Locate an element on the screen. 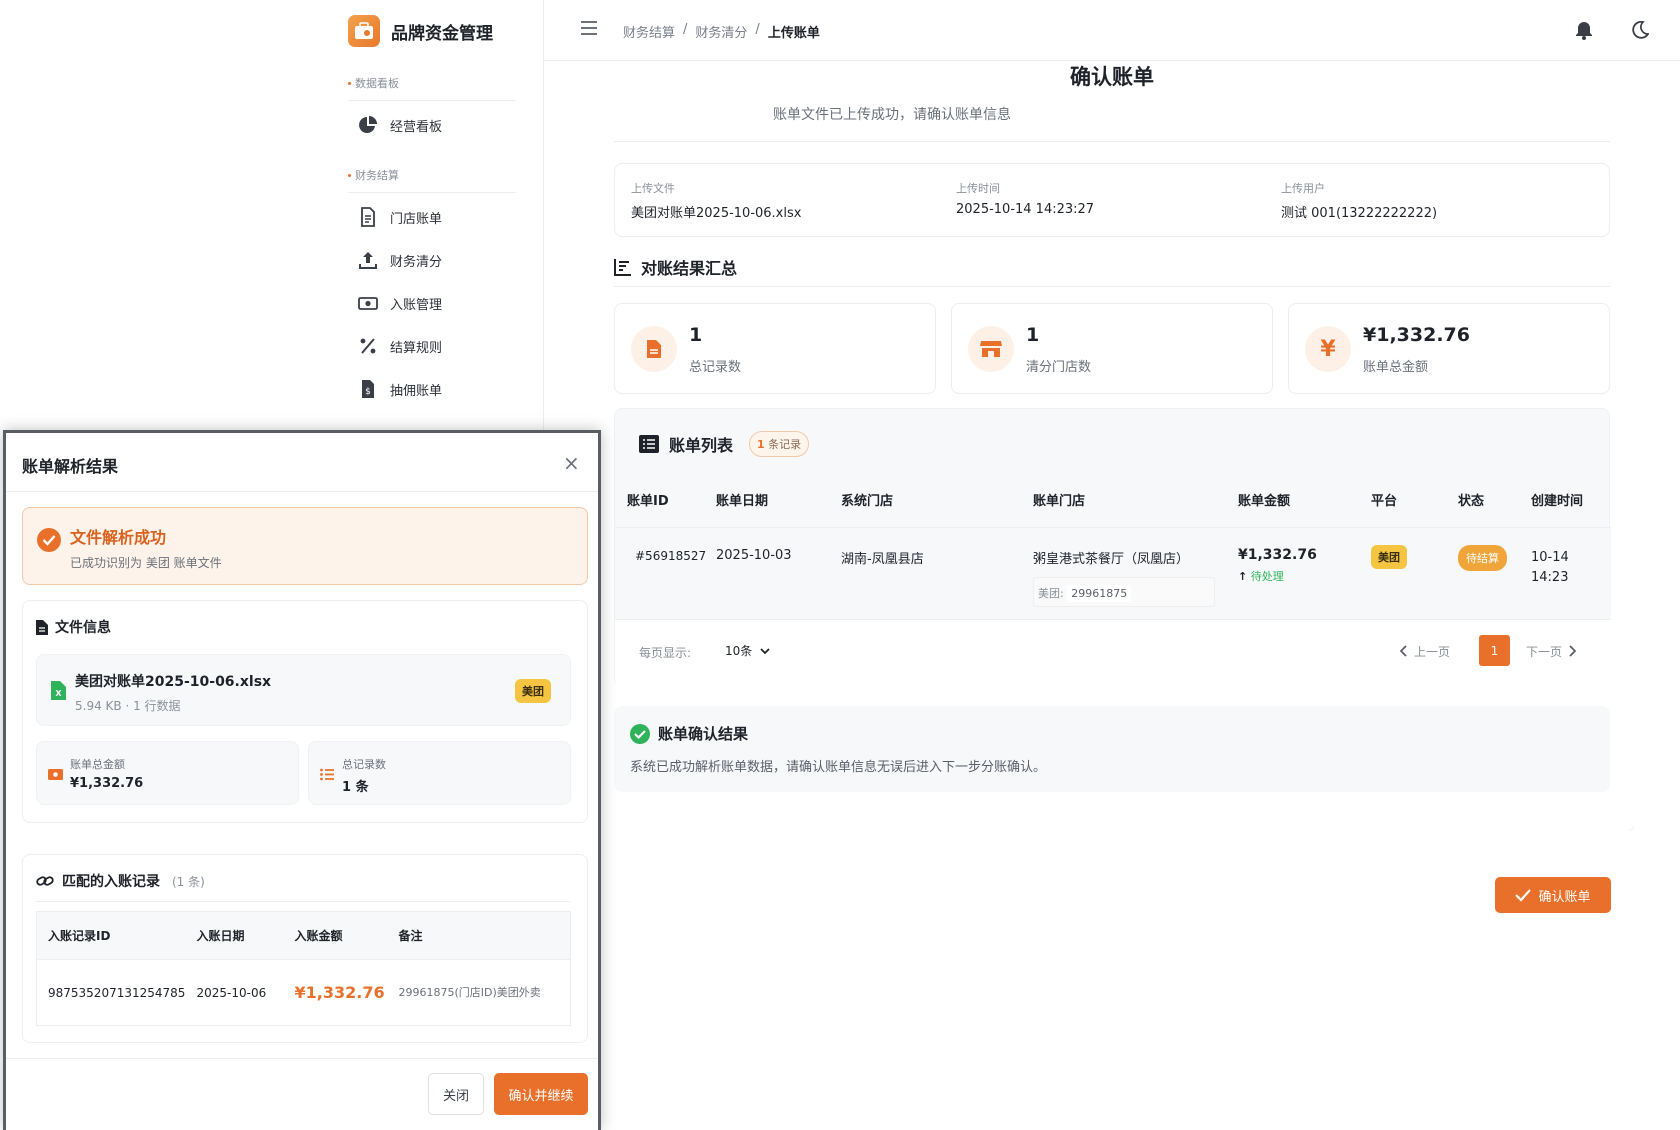 The height and width of the screenshot is (1130, 1680). success-subtitle: 已成功识别为 美团 账单文件 is located at coordinates (146, 563).